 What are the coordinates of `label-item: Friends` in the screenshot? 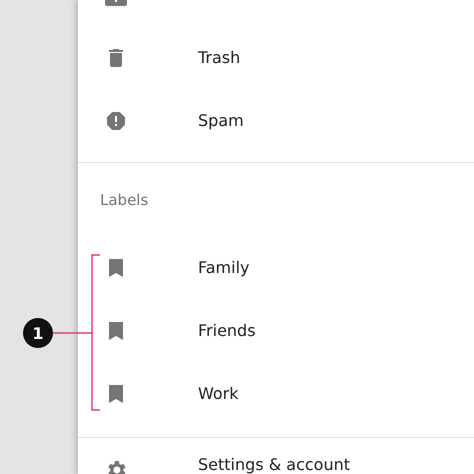 It's located at (276, 330).